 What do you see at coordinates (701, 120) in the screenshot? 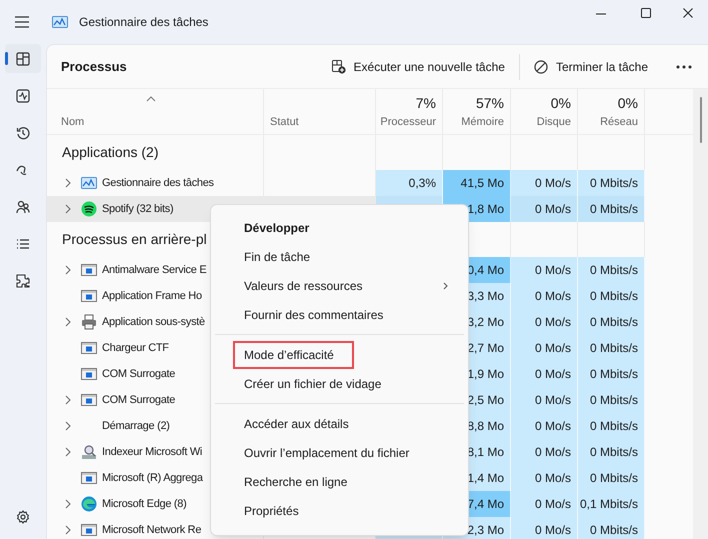
I see `scrollbar-thumb` at bounding box center [701, 120].